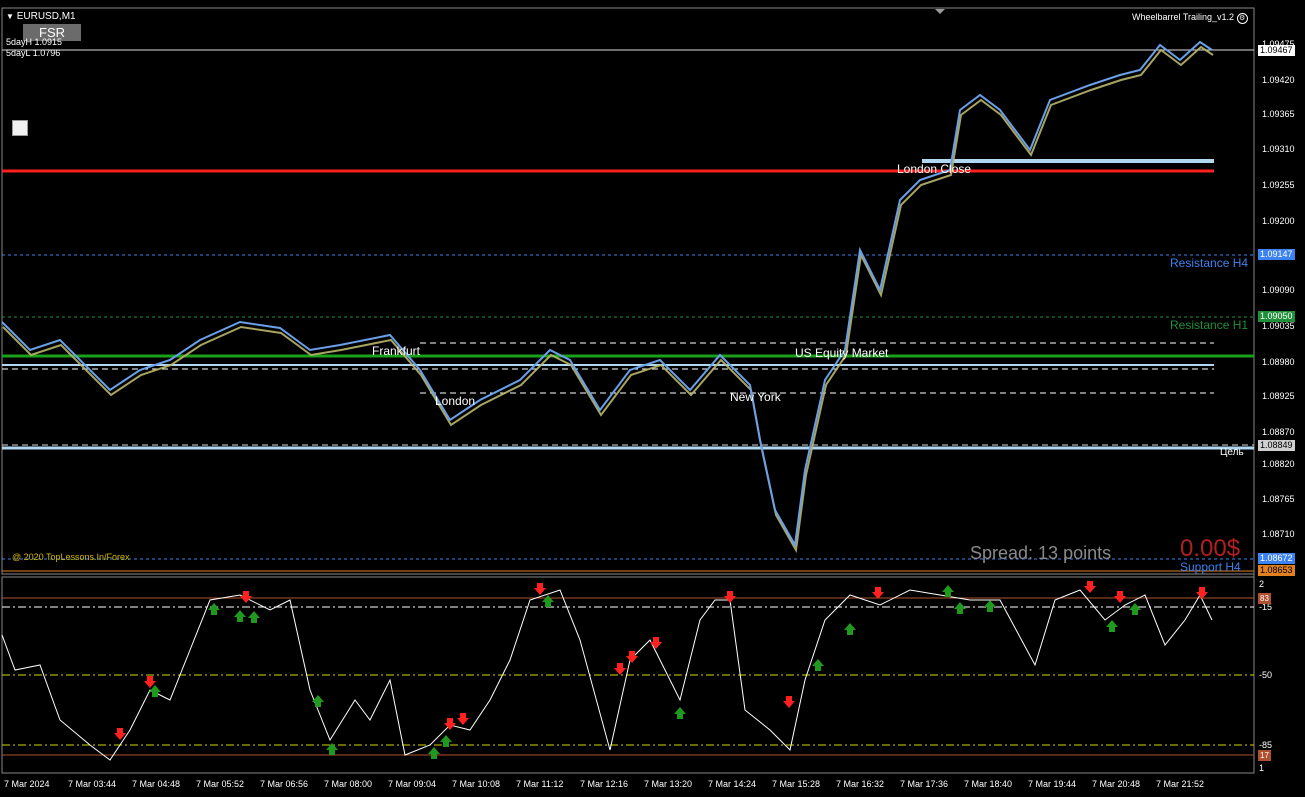 The width and height of the screenshot is (1305, 797). Describe the element at coordinates (1278, 290) in the screenshot. I see `price-axis-label: 1.09090` at that location.